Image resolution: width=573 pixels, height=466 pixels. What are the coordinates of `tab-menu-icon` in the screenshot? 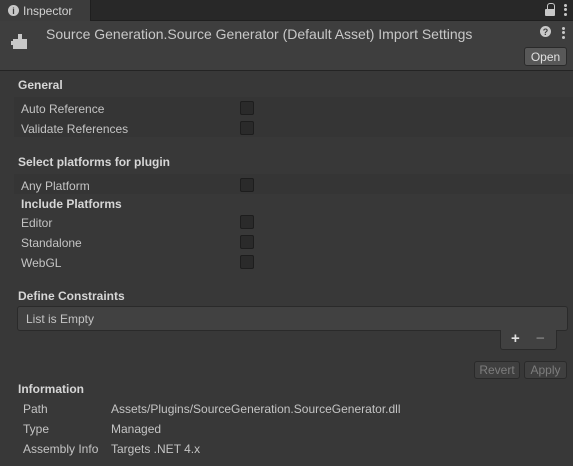 It's located at (565, 10).